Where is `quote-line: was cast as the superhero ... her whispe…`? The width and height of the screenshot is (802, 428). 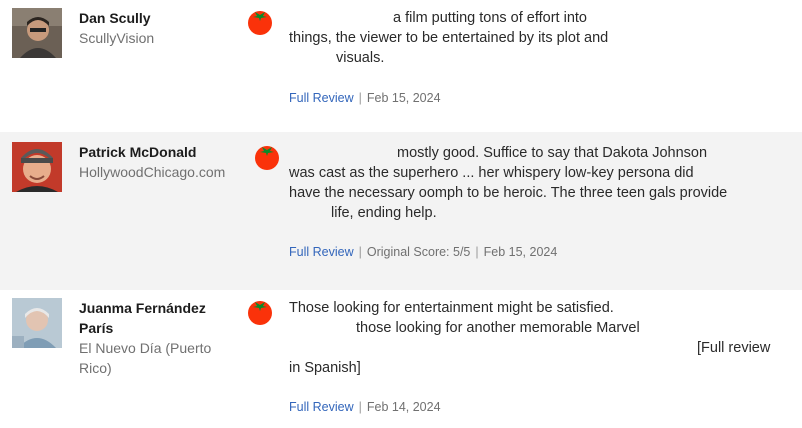
quote-line: was cast as the superhero ... her whispe… is located at coordinates (491, 173).